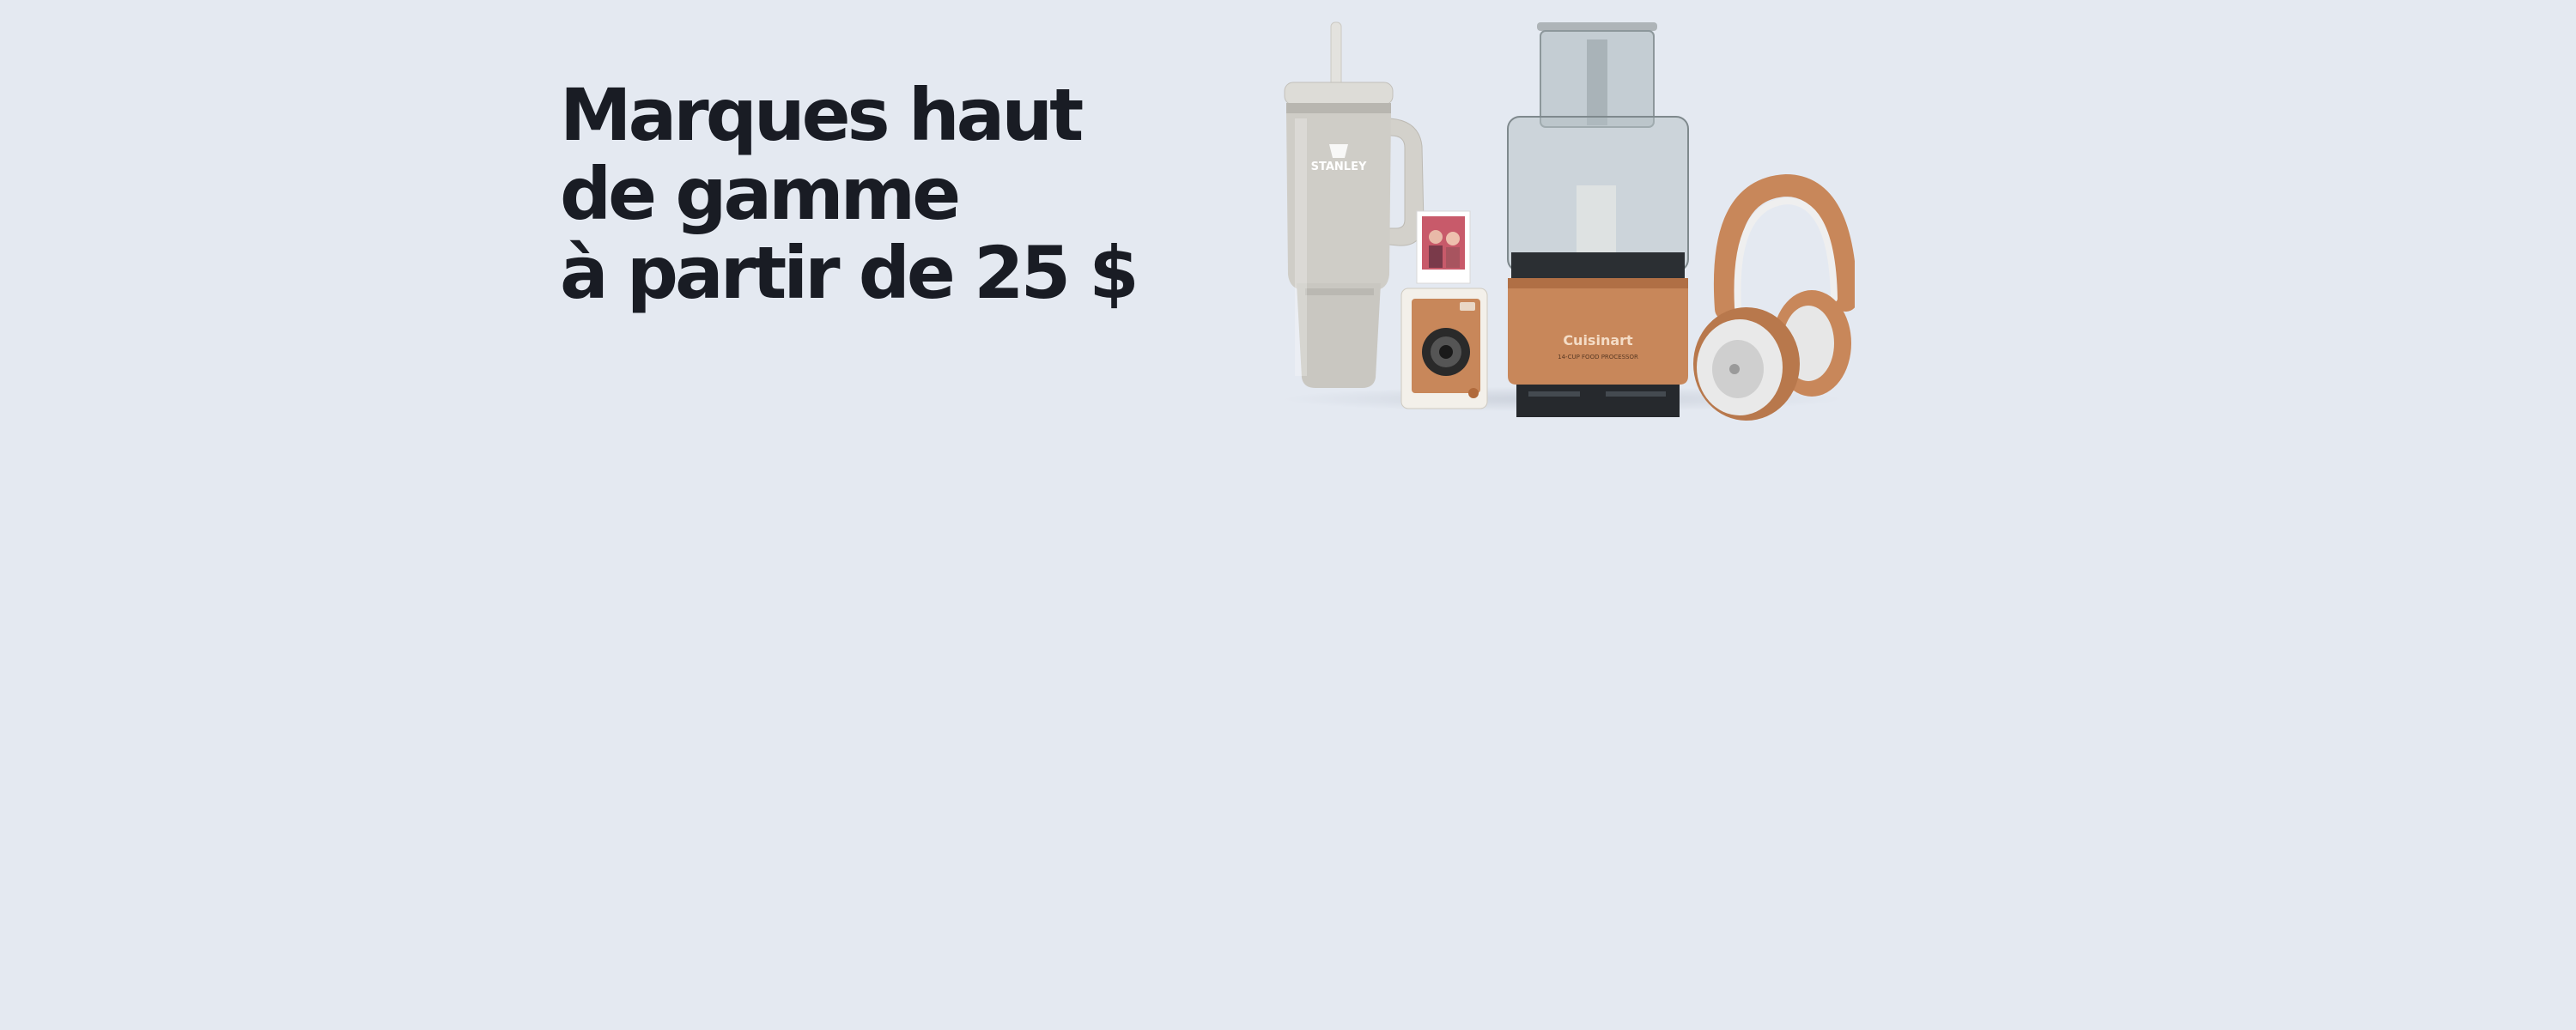 This screenshot has width=2576, height=1030. I want to click on instax-camera-image, so click(1442, 313).